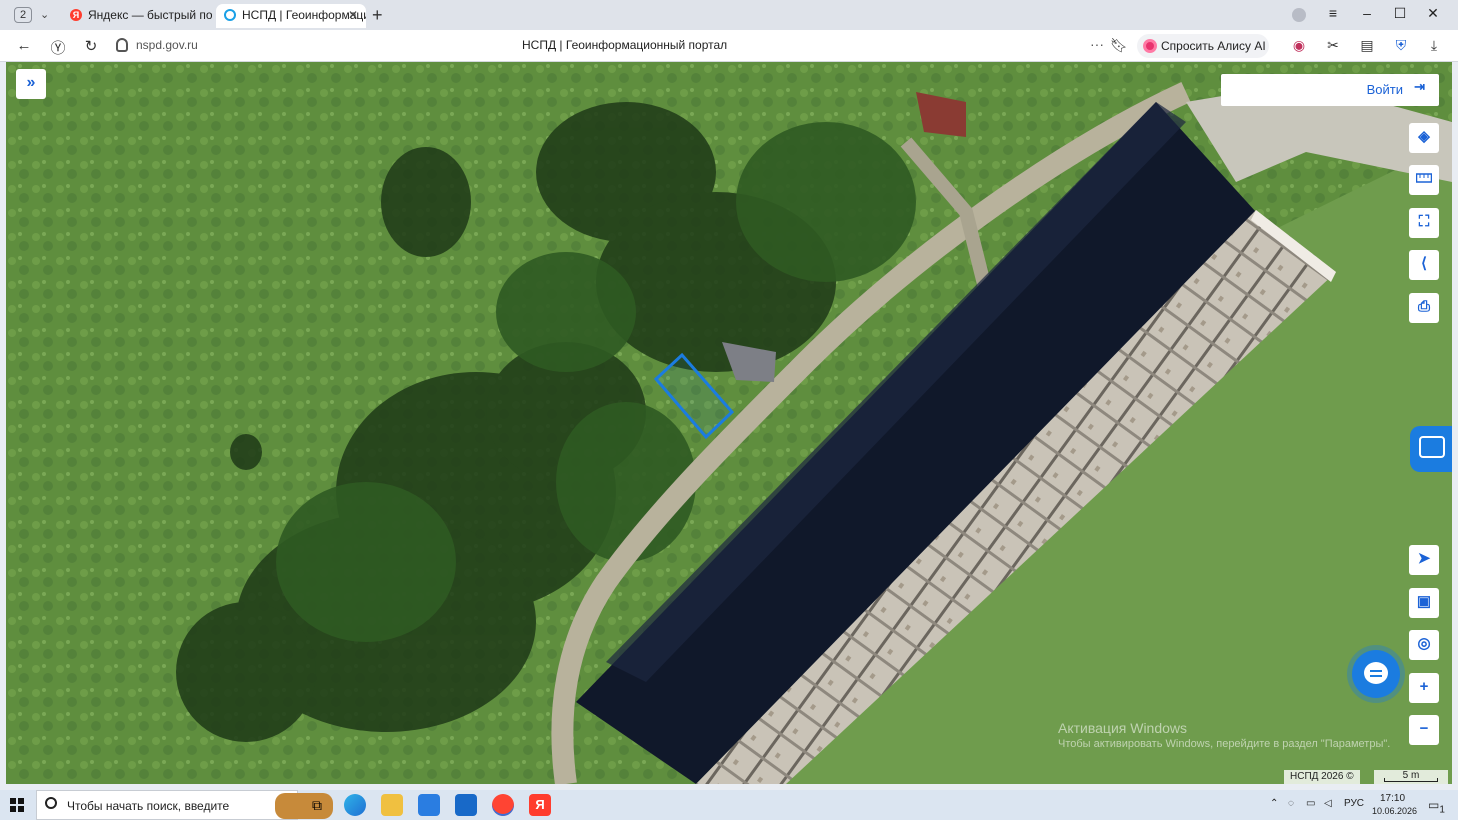  Describe the element at coordinates (1291, 803) in the screenshot. I see `tray-onedrive-icon: ◌` at that location.